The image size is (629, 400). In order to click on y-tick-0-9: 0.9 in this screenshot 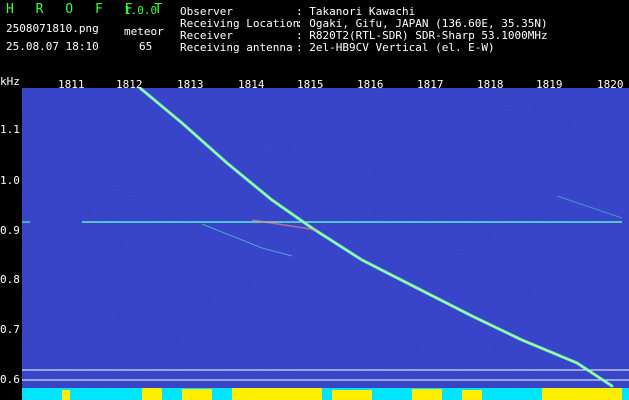, I will do `click(10, 230)`.